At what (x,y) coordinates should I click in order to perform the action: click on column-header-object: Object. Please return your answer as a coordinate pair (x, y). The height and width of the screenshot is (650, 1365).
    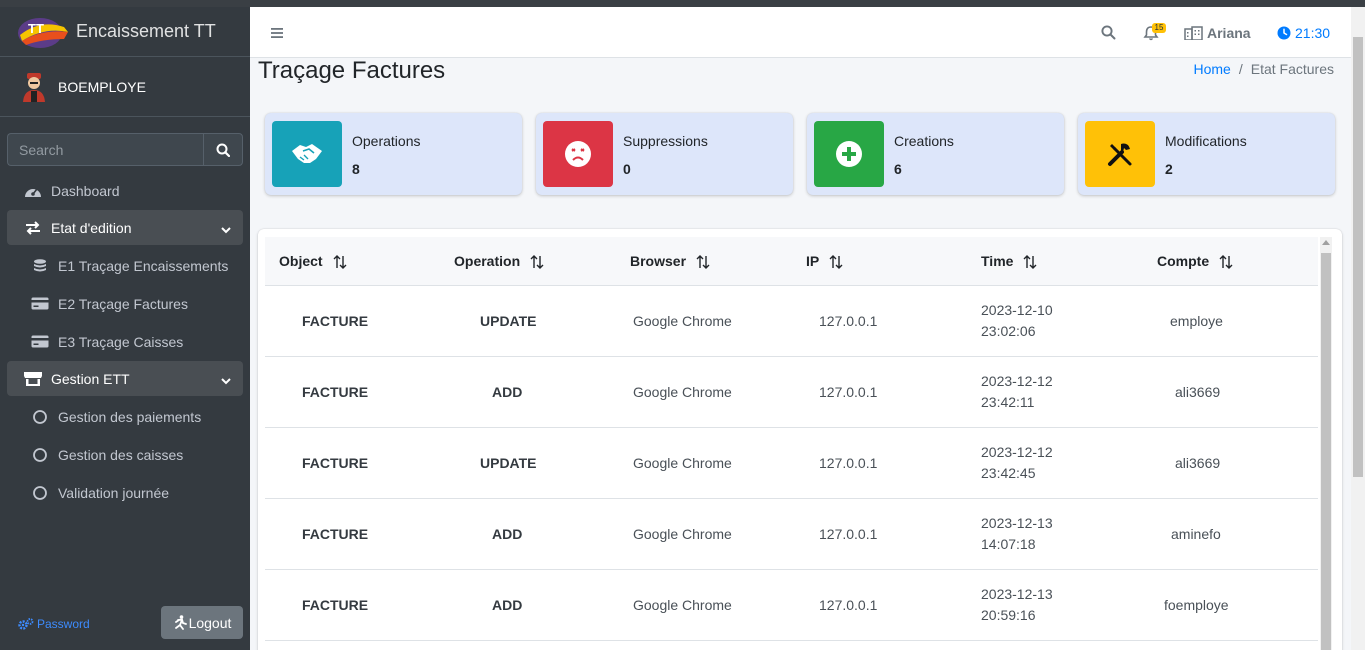
    Looking at the image, I should click on (352, 261).